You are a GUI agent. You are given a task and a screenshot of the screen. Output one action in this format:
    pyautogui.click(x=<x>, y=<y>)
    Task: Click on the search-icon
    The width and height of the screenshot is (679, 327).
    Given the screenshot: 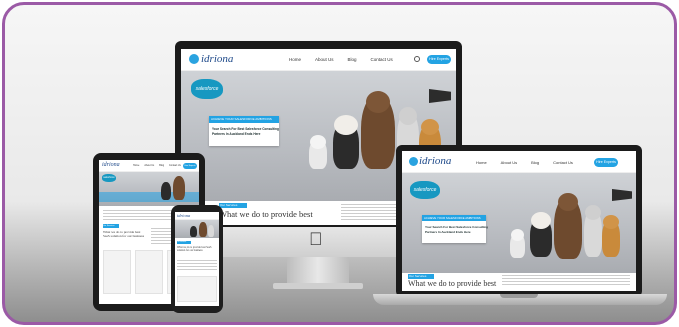 What is the action you would take?
    pyautogui.click(x=417, y=59)
    